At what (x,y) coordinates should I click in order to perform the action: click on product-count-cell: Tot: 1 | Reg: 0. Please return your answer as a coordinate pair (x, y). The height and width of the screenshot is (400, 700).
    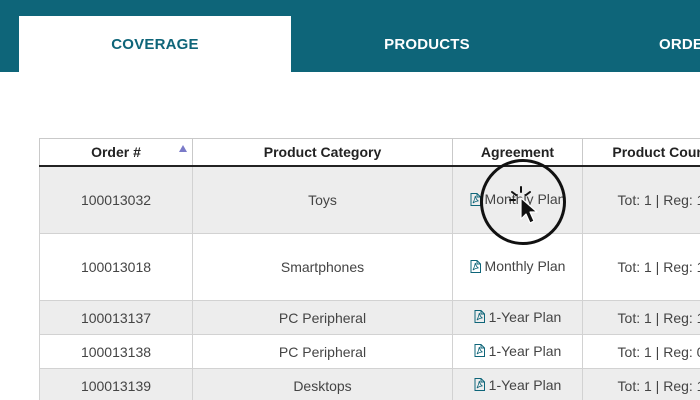
    Looking at the image, I should click on (641, 351).